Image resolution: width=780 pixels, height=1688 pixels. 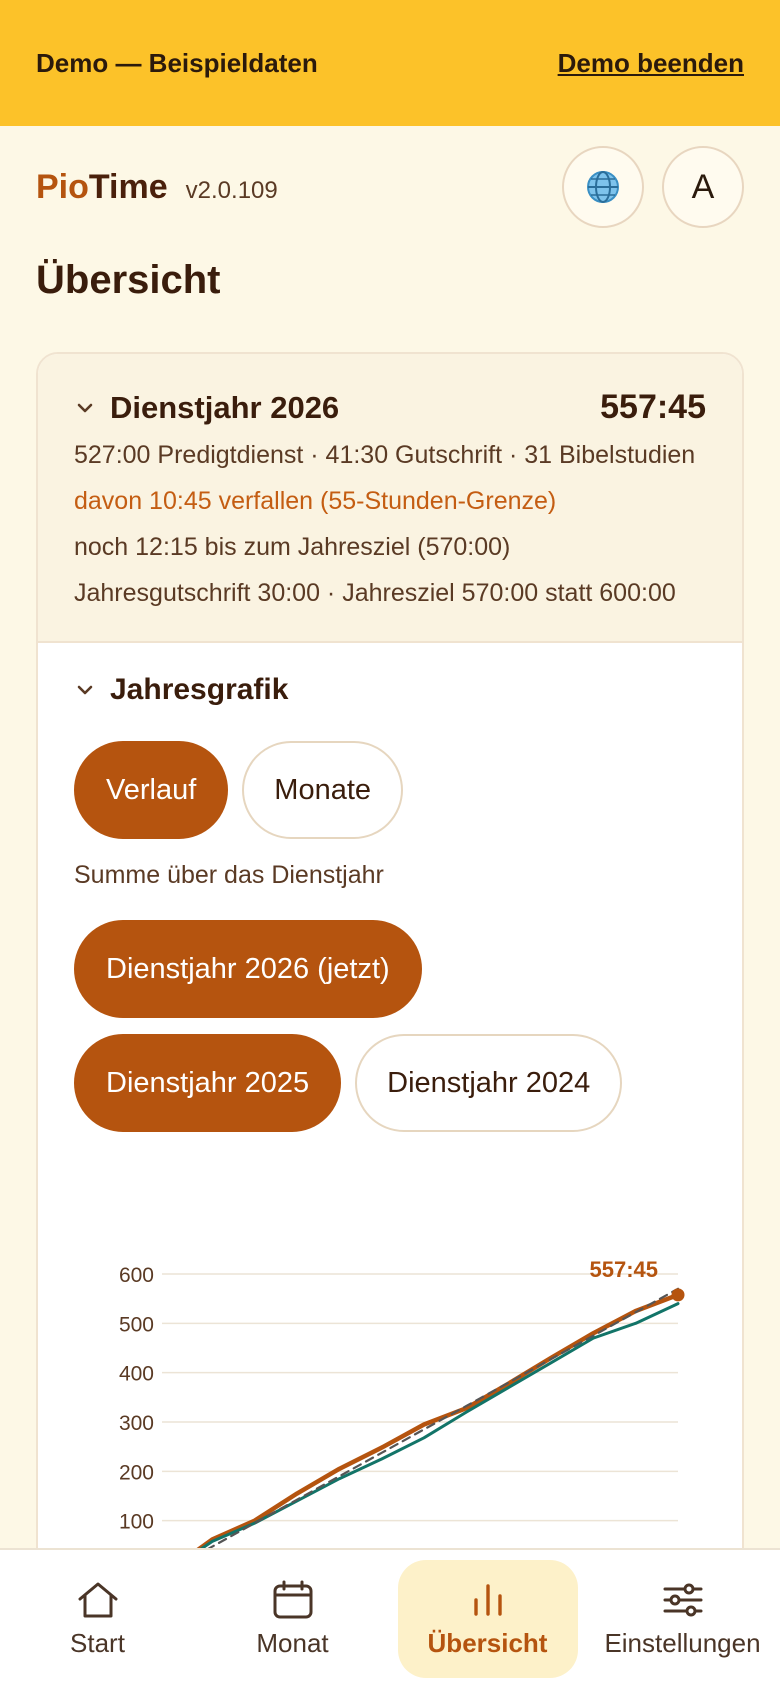 What do you see at coordinates (62, 186) in the screenshot?
I see `brand-pio: Pio` at bounding box center [62, 186].